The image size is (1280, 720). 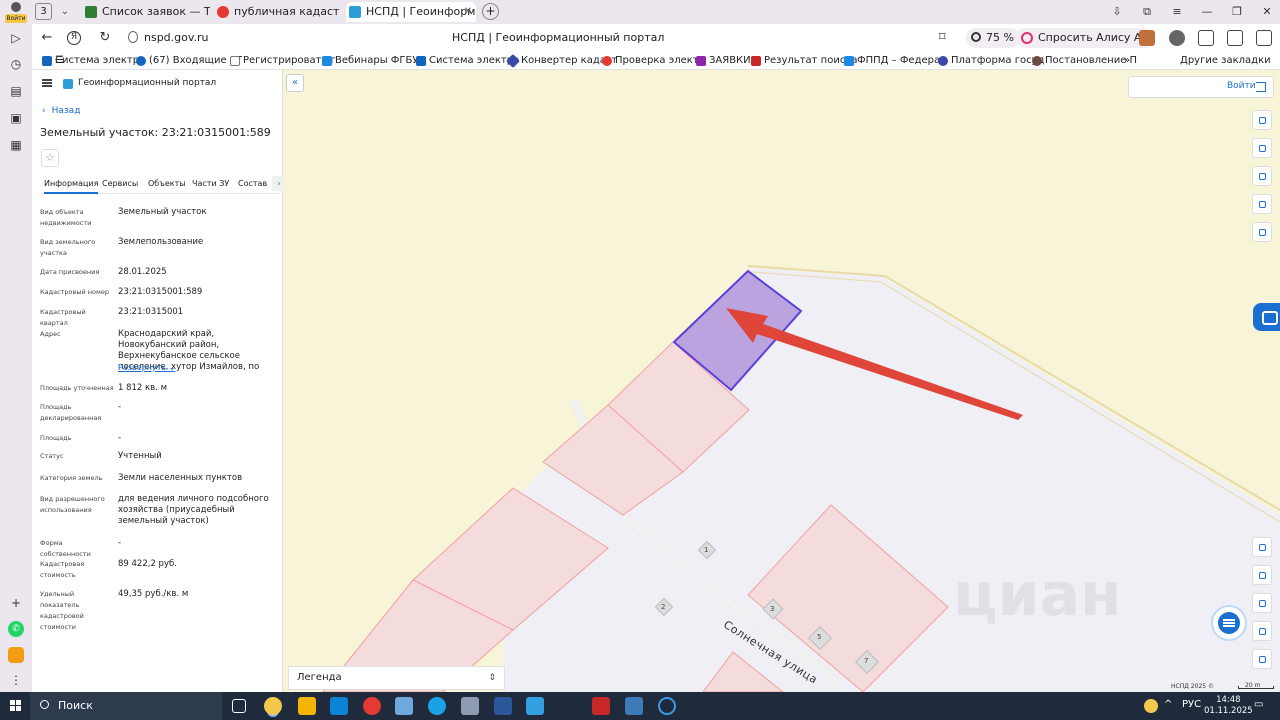 I want to click on whatsapp-icon: ✆, so click(x=16, y=629).